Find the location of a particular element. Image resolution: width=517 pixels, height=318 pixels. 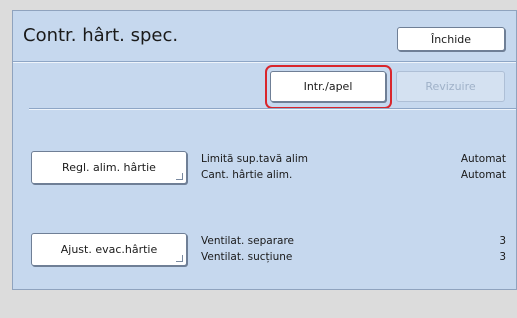

paper-eject-adjust-label: Ajust. evac.hârtie is located at coordinates (109, 249).